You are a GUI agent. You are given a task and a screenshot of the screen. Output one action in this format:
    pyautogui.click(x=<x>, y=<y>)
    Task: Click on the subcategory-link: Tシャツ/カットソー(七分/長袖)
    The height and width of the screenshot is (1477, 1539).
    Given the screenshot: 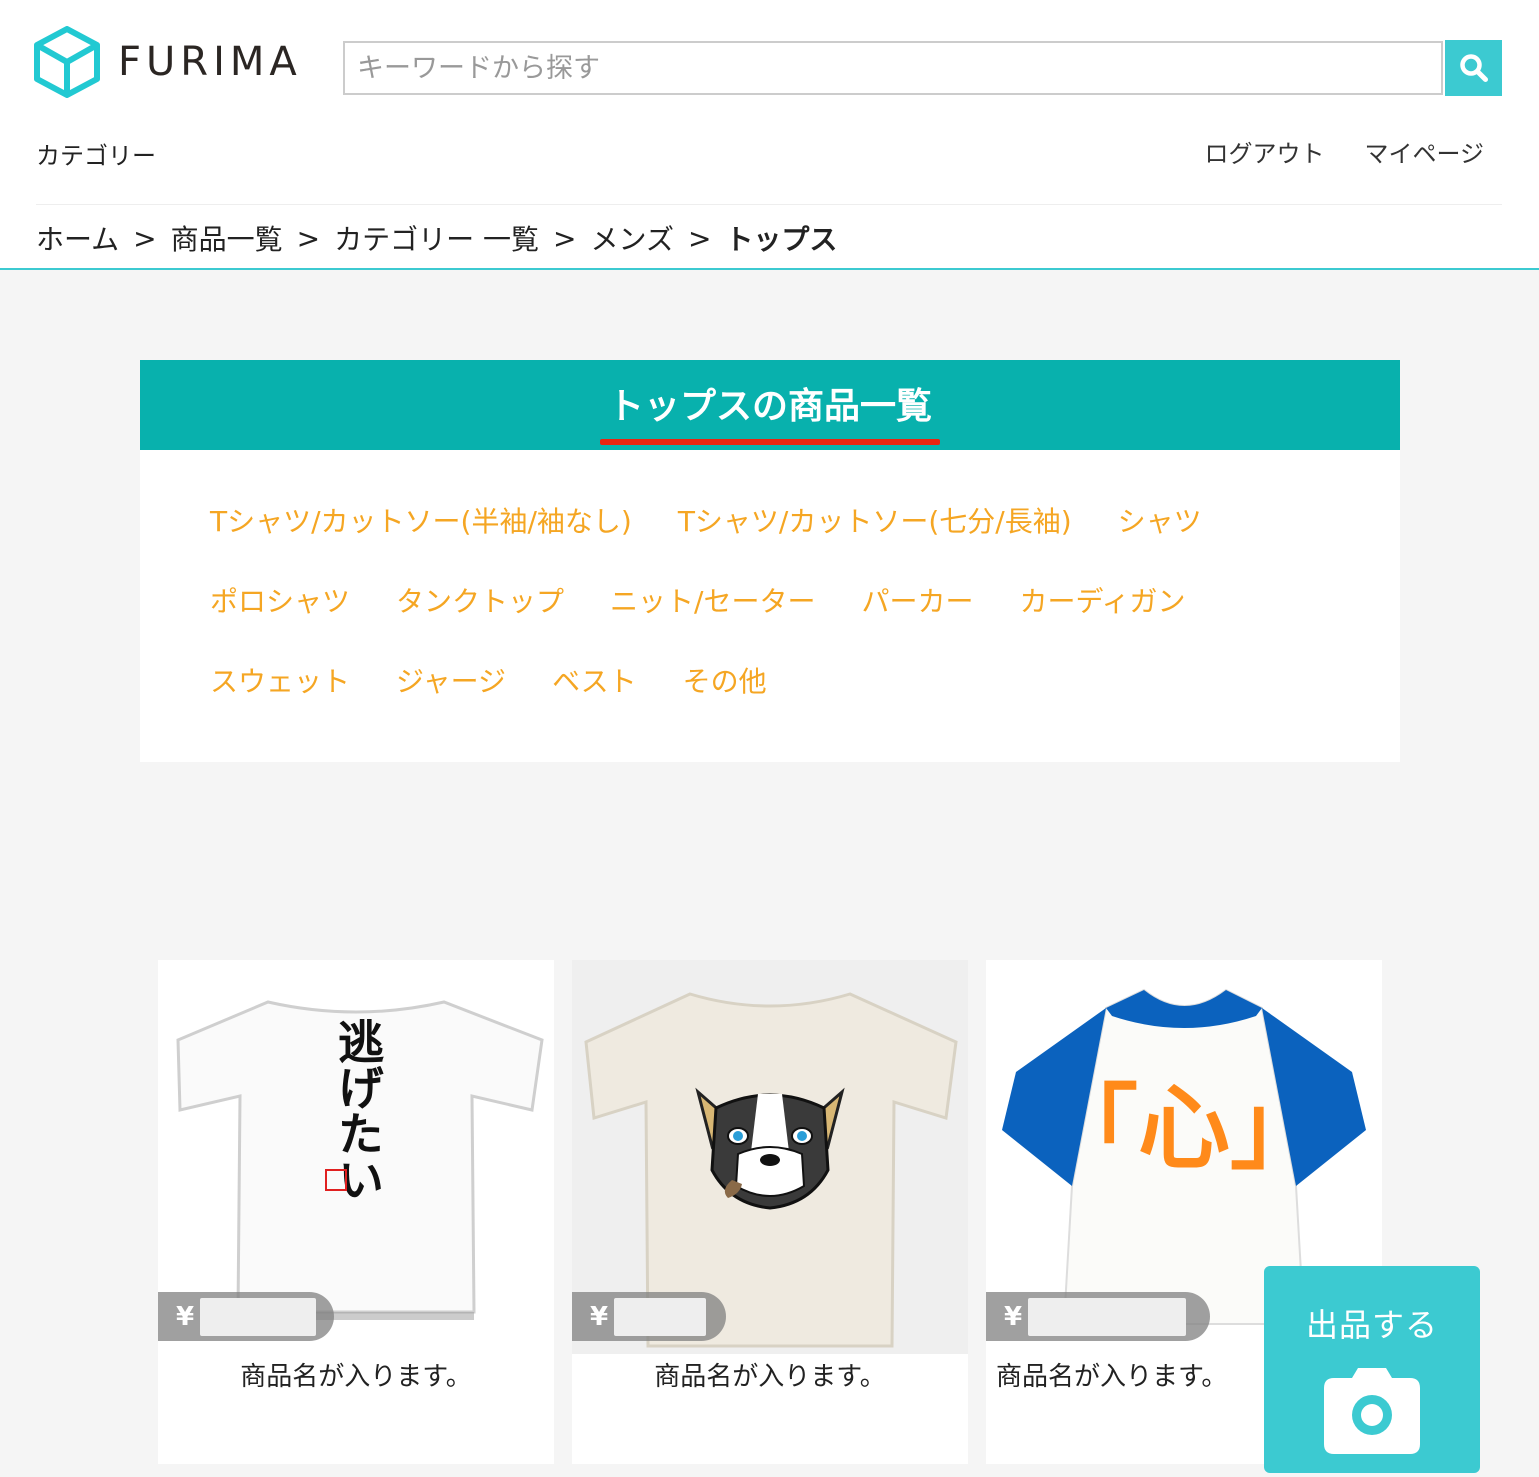 What is the action you would take?
    pyautogui.click(x=875, y=540)
    